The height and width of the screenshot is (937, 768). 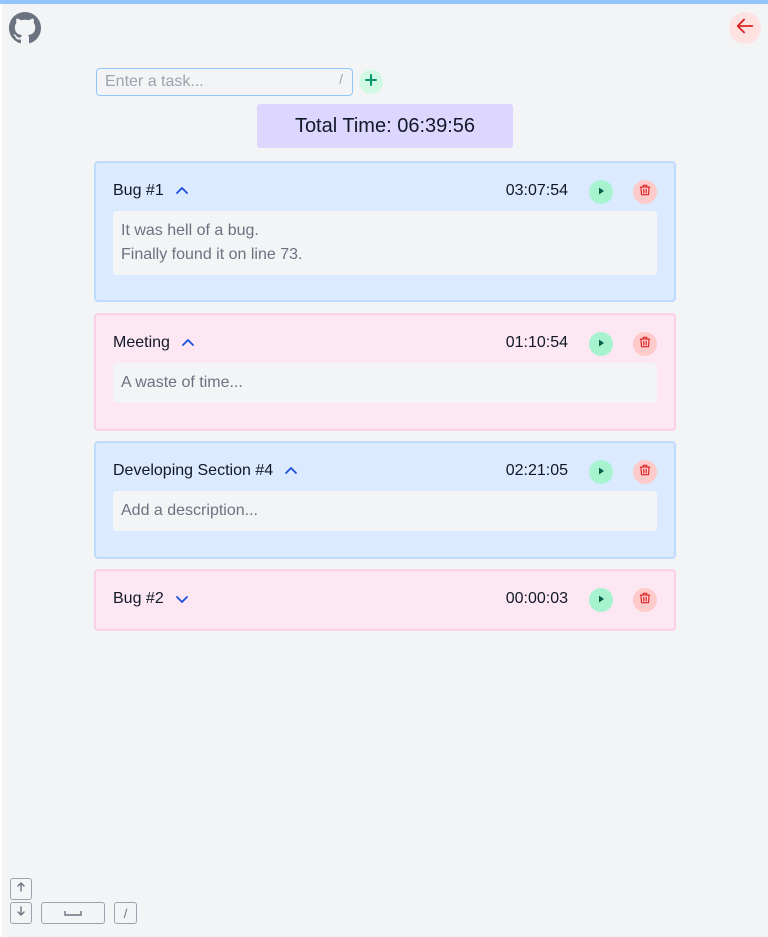 I want to click on arrow-down-key, so click(x=21, y=913).